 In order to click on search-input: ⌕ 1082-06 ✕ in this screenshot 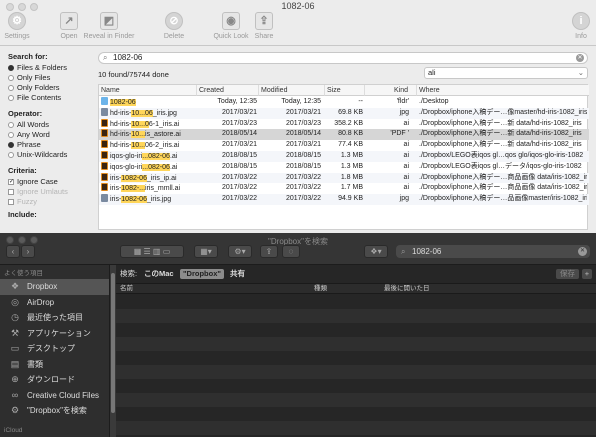, I will do `click(343, 58)`.